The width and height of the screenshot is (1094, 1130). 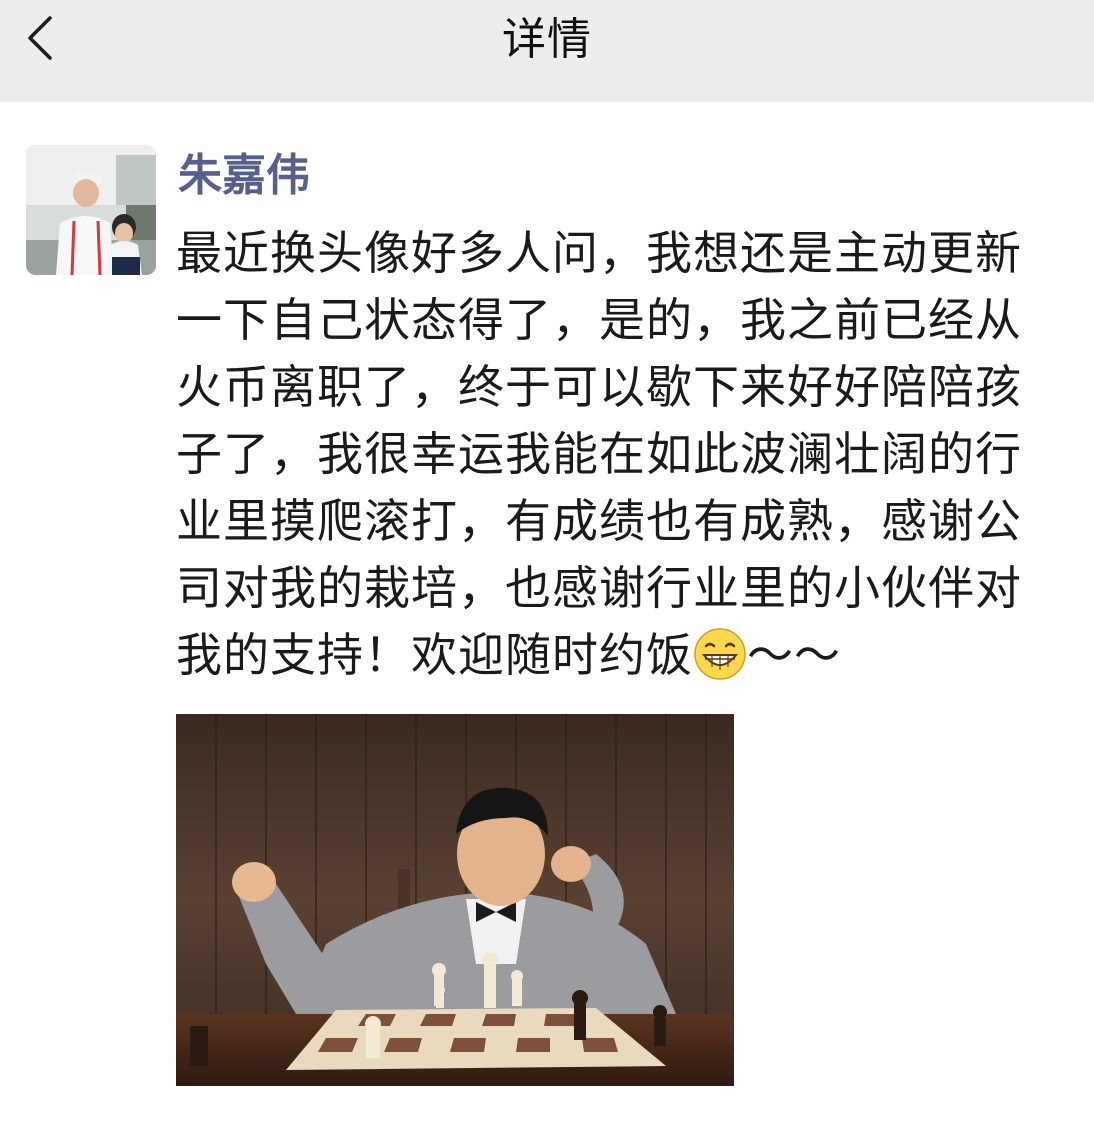 What do you see at coordinates (794, 655) in the screenshot?
I see `post-text-suffix: ～～` at bounding box center [794, 655].